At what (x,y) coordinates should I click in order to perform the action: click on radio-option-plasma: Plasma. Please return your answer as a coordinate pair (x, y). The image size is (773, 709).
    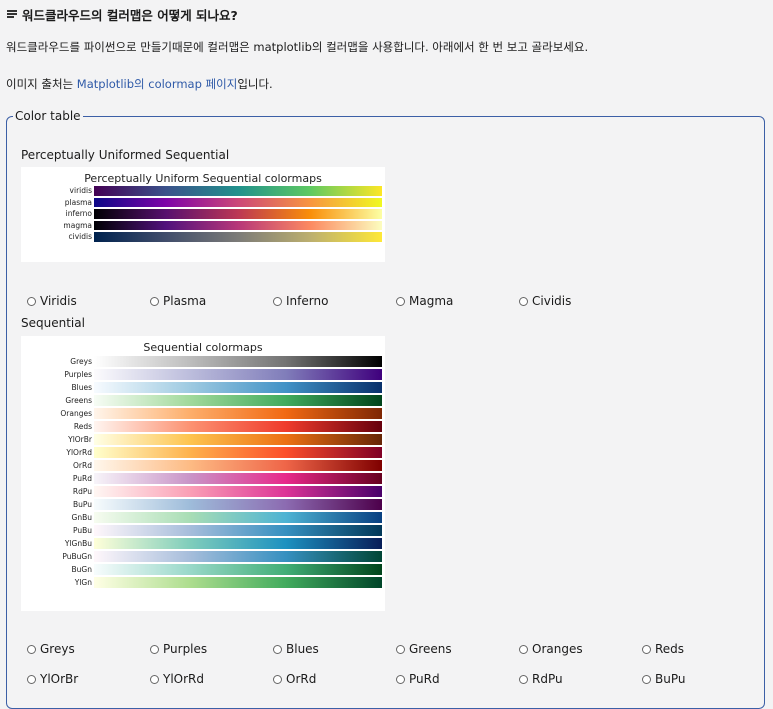
    Looking at the image, I should click on (178, 301).